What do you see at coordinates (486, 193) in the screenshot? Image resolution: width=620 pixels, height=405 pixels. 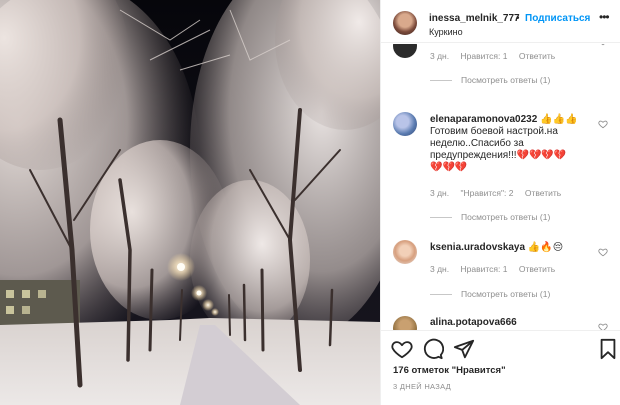 I see `comment-likes: "Нравится": 2` at bounding box center [486, 193].